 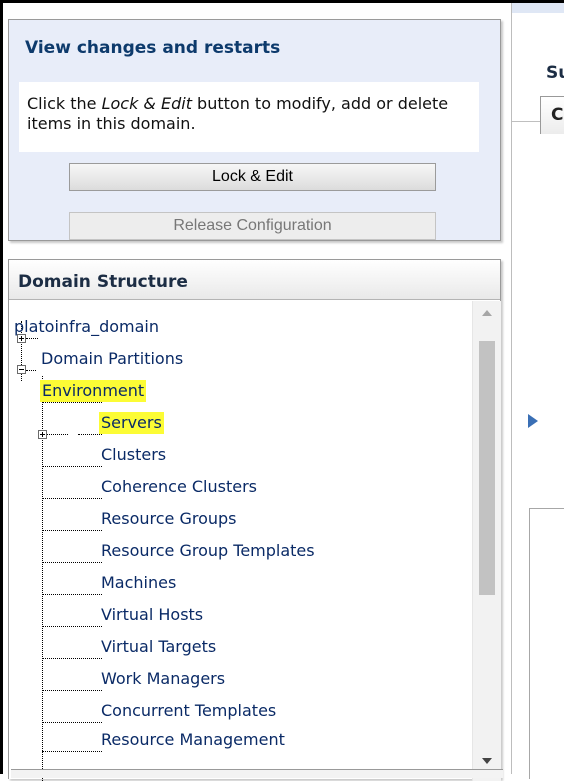 I want to click on desc-emphasis: Lock & Edit, so click(x=146, y=103).